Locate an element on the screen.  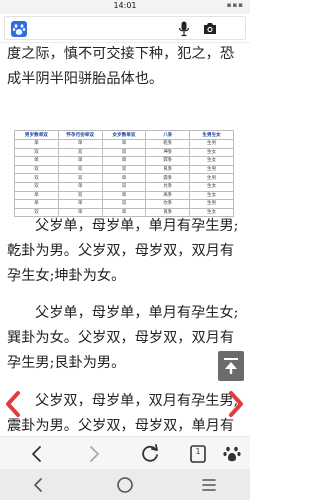
table-header-cell: 女岁数单双 is located at coordinates (124, 135).